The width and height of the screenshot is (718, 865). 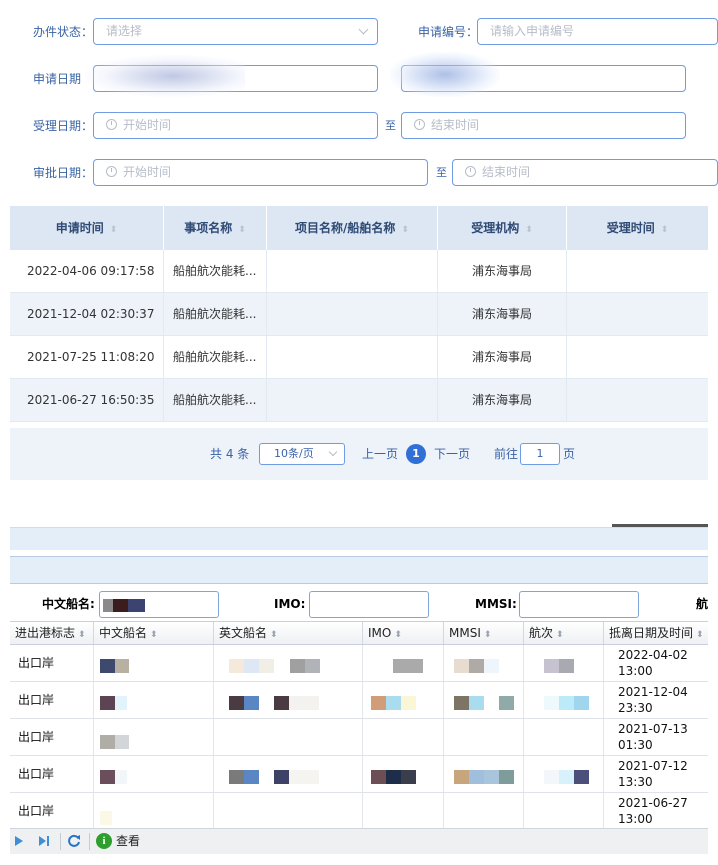 What do you see at coordinates (637, 228) in the screenshot?
I see `column-header-accept-time: 受理时间 ⬍` at bounding box center [637, 228].